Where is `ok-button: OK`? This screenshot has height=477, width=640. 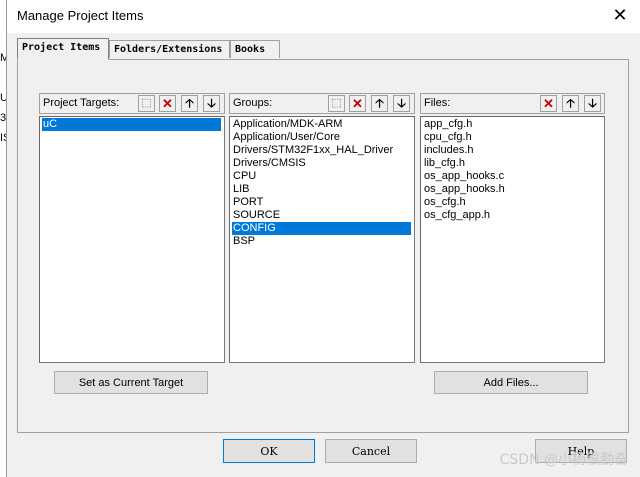
ok-button: OK is located at coordinates (269, 451).